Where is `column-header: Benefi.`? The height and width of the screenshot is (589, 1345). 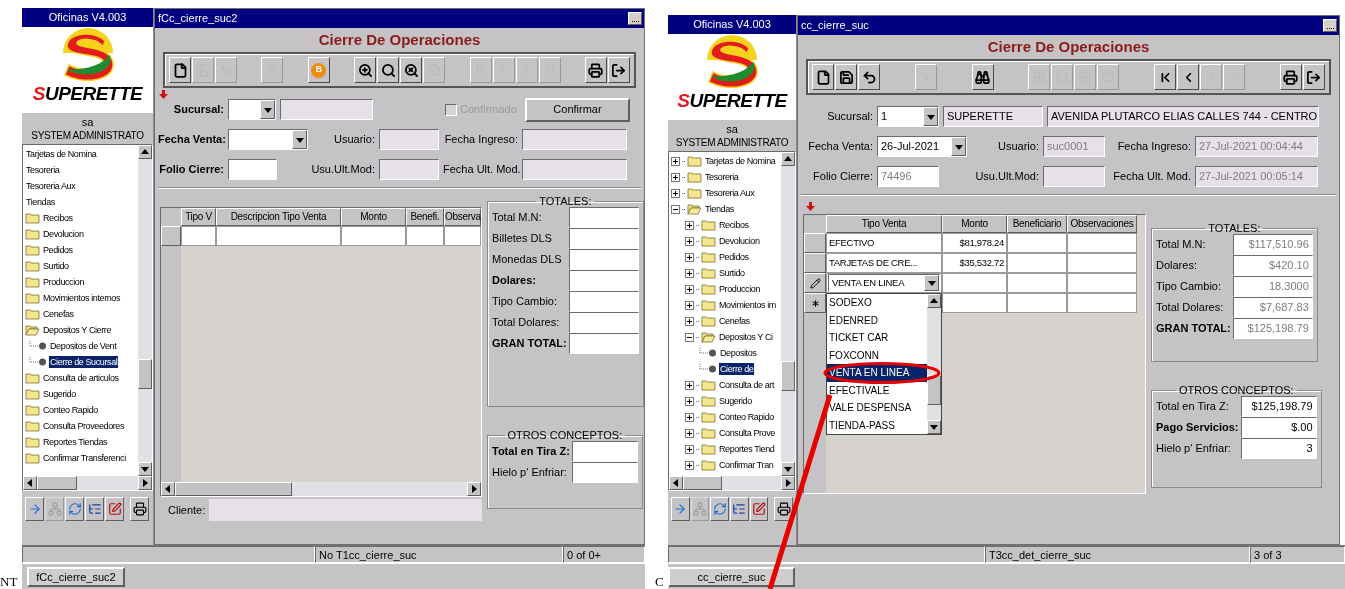 column-header: Benefi. is located at coordinates (425, 217).